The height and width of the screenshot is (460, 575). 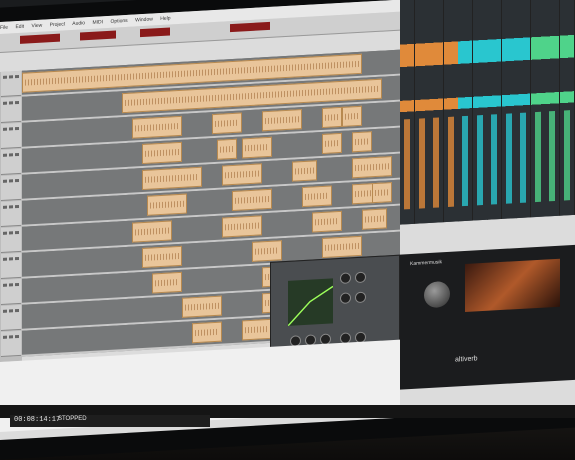 I want to click on track-headers, so click(x=11, y=216).